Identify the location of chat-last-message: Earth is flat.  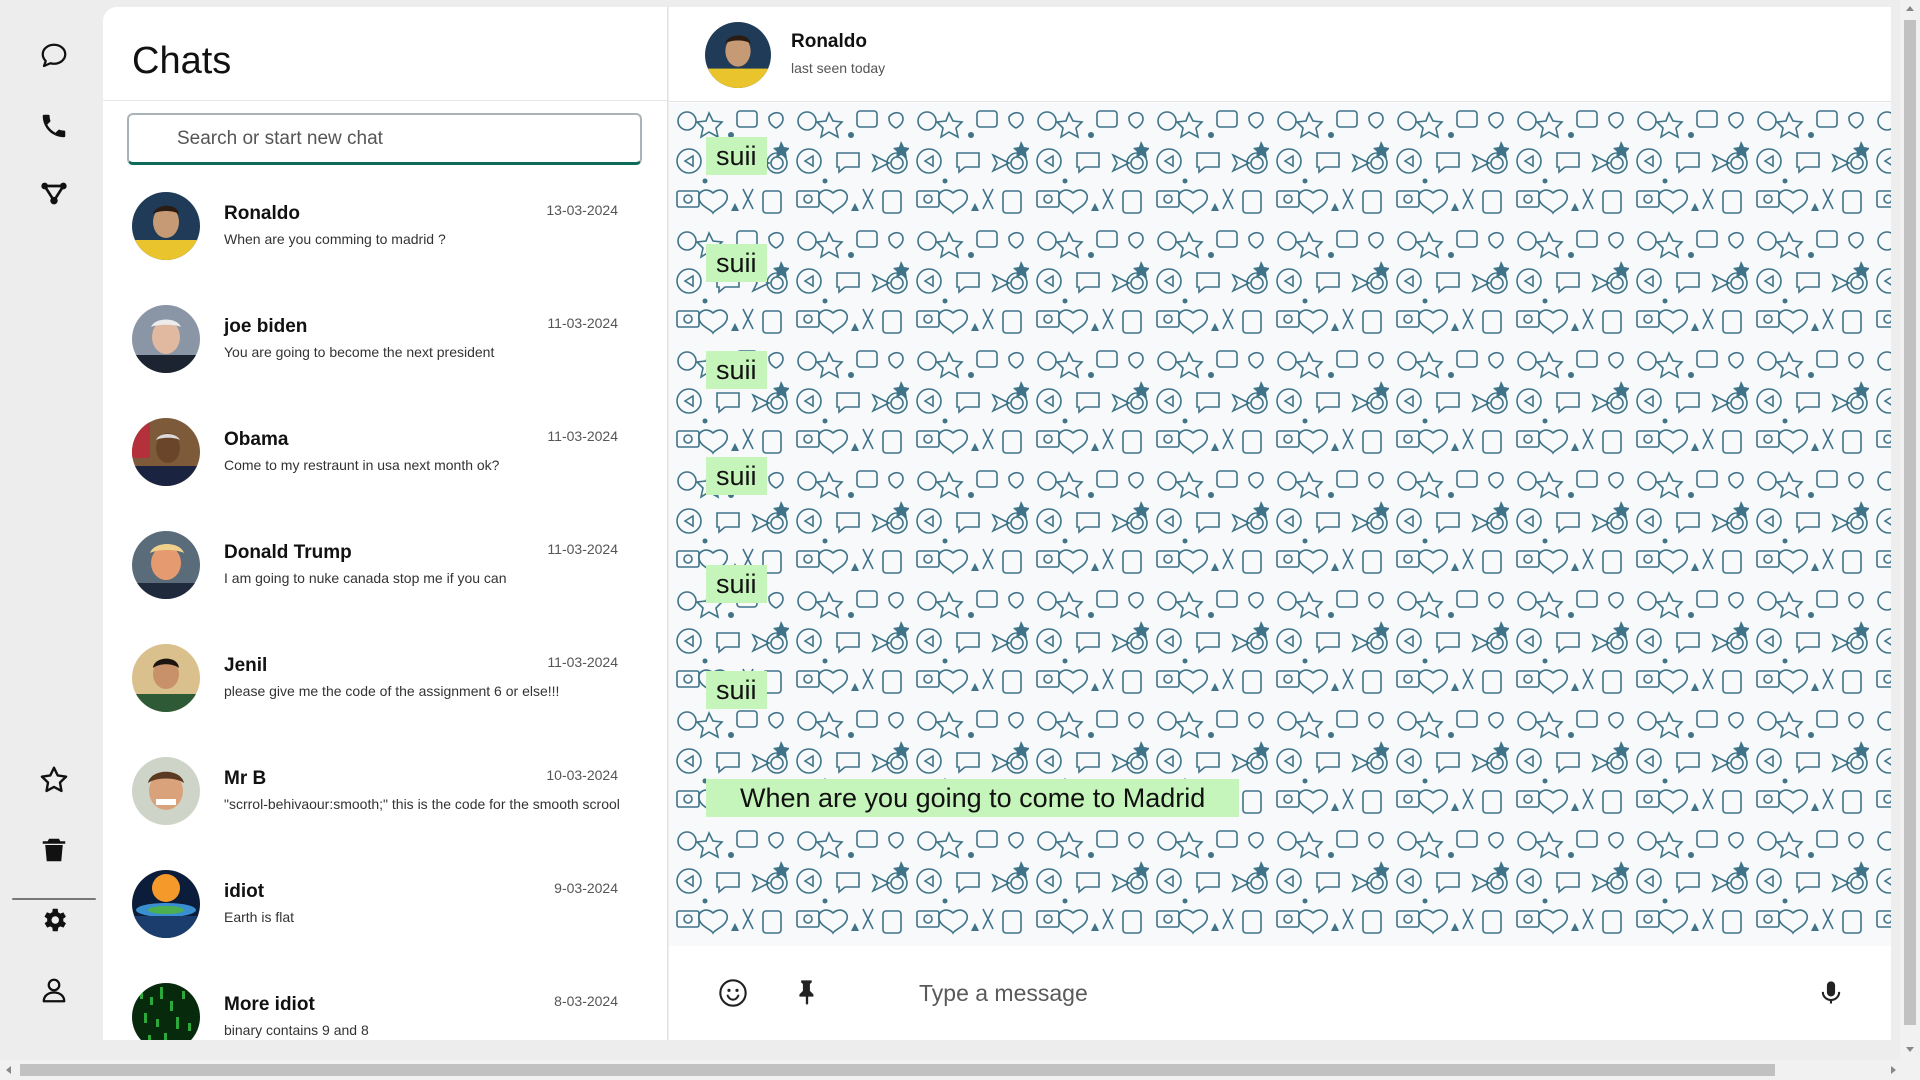
(259, 917).